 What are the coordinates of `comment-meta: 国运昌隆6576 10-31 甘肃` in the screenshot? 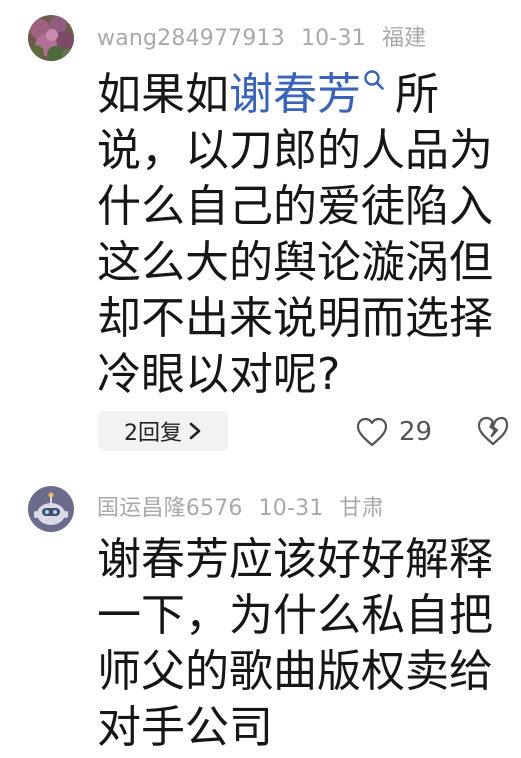 It's located at (240, 506).